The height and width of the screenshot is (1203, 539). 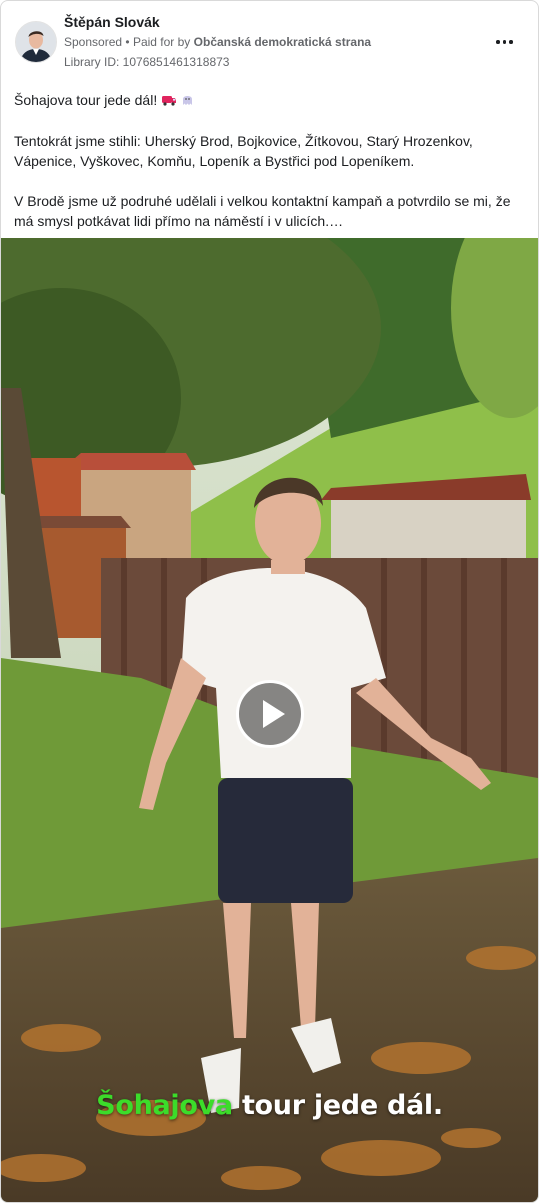 What do you see at coordinates (282, 42) in the screenshot?
I see `paid-for-by: Občanská demokratická strana` at bounding box center [282, 42].